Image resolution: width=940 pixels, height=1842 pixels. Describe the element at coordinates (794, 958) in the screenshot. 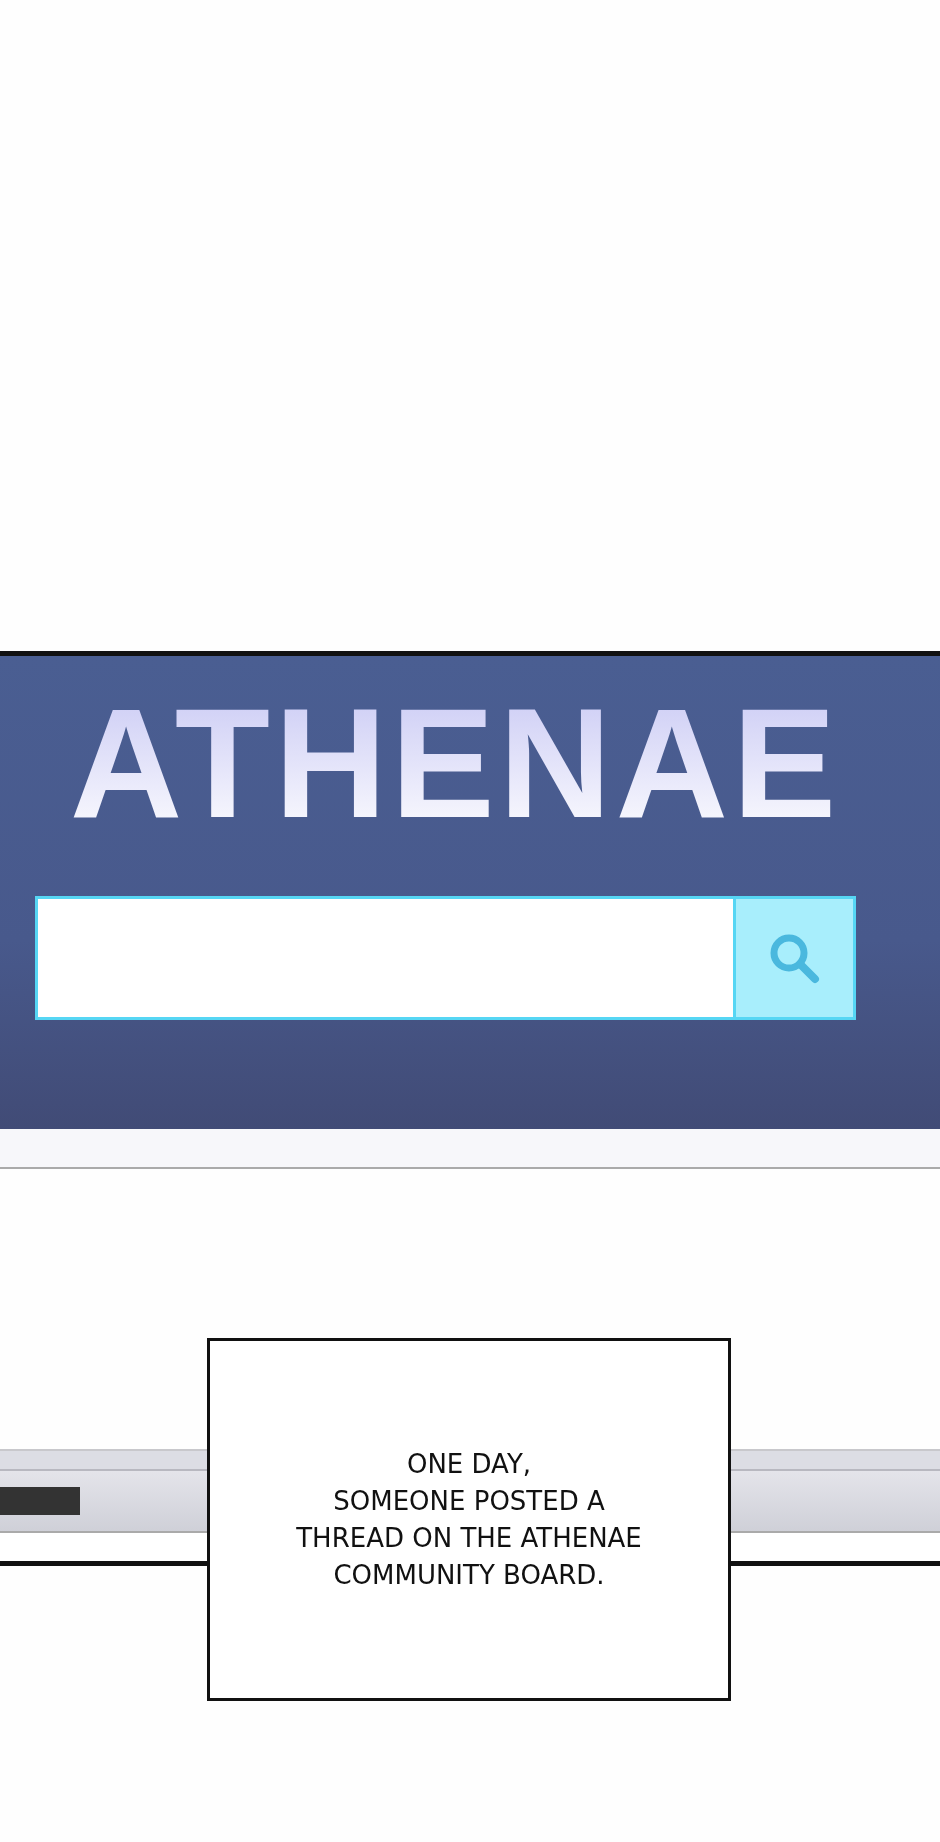

I see `search-button` at that location.